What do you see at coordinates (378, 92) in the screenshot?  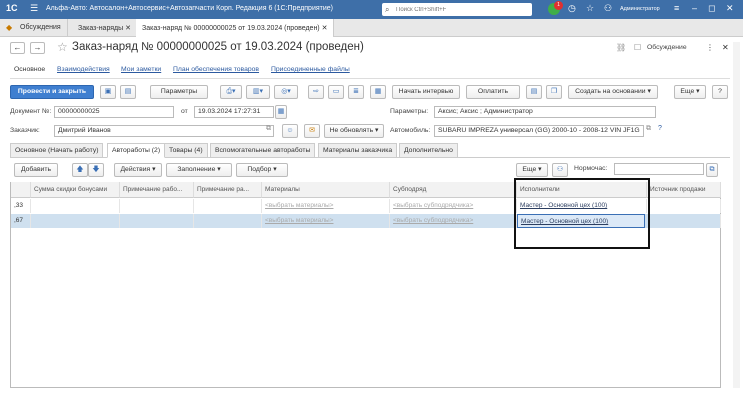 I see `calc-icon: ▦` at bounding box center [378, 92].